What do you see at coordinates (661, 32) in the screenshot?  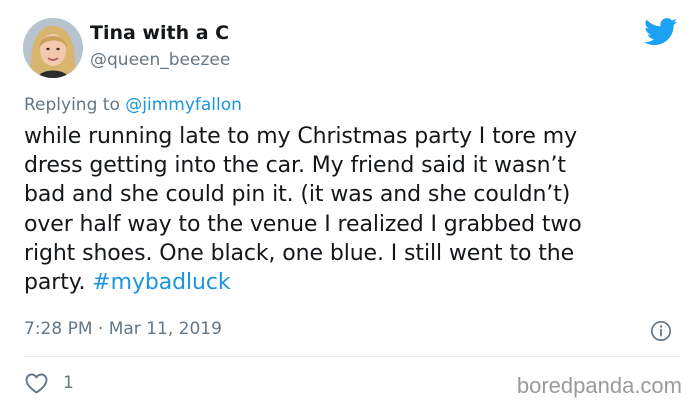 I see `twitter-bird-icon` at bounding box center [661, 32].